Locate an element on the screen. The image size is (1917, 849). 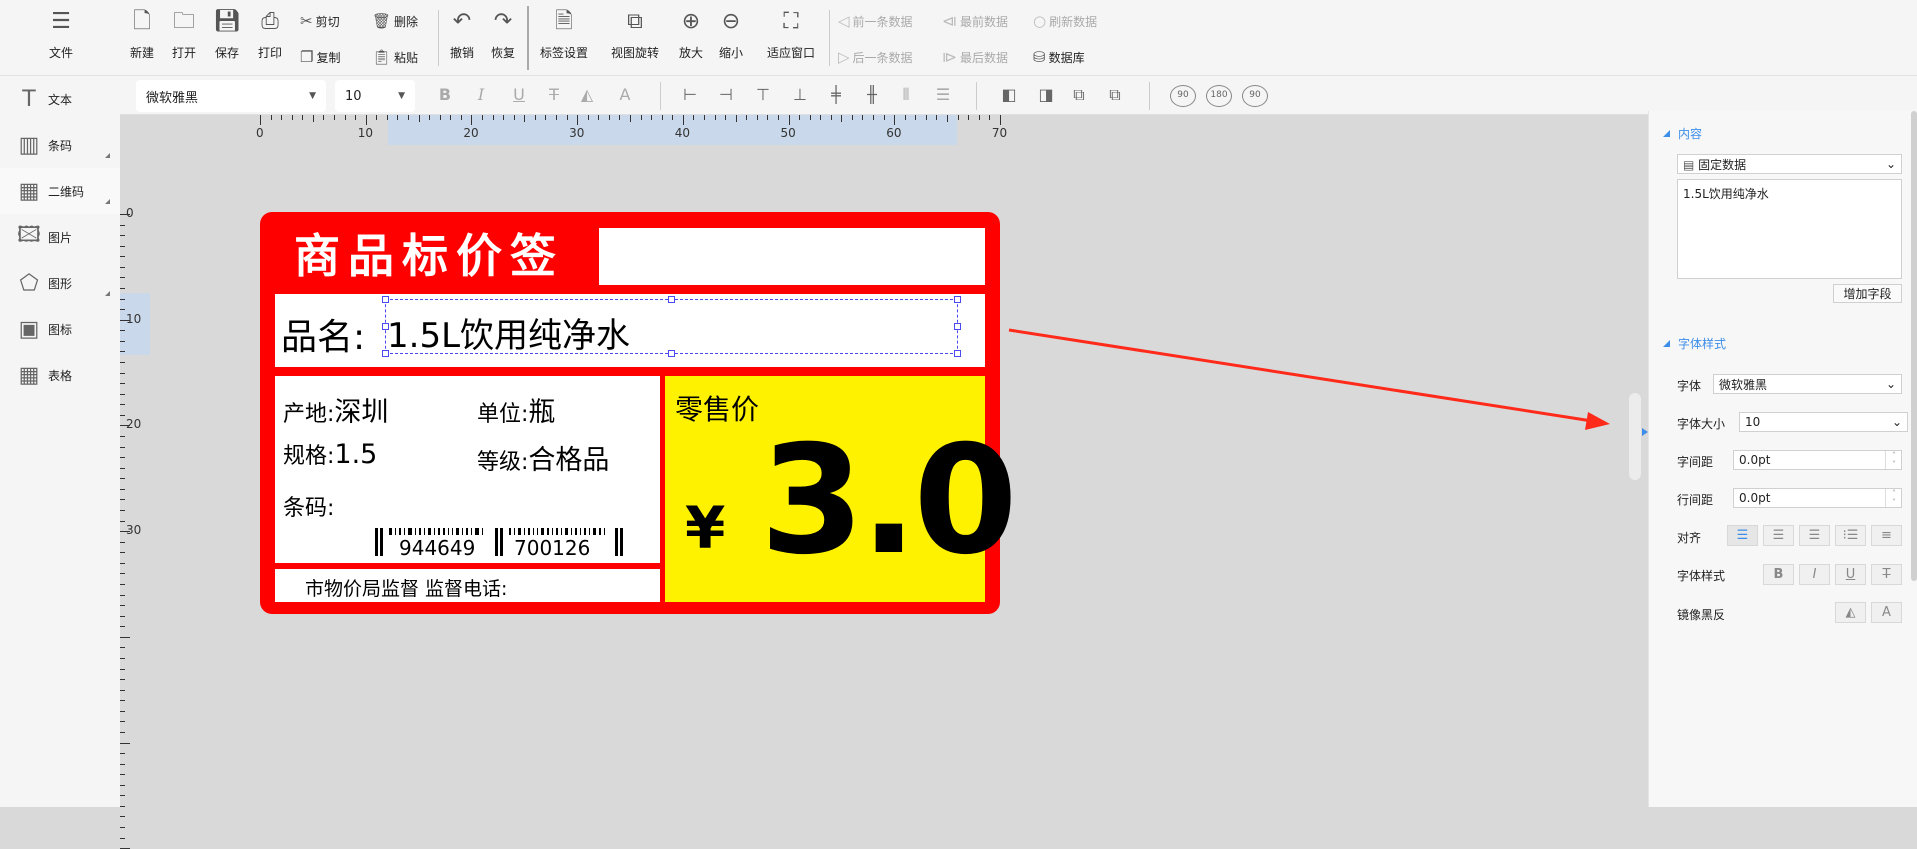
font-size-select: 10 ⌄ is located at coordinates (1823, 422).